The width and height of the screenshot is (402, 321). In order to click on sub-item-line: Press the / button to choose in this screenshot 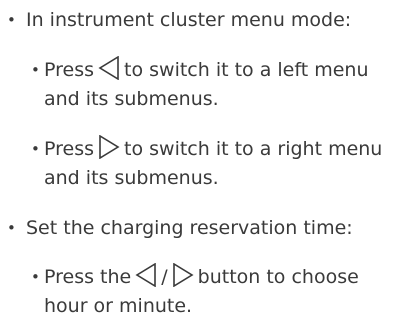, I will do `click(201, 277)`.